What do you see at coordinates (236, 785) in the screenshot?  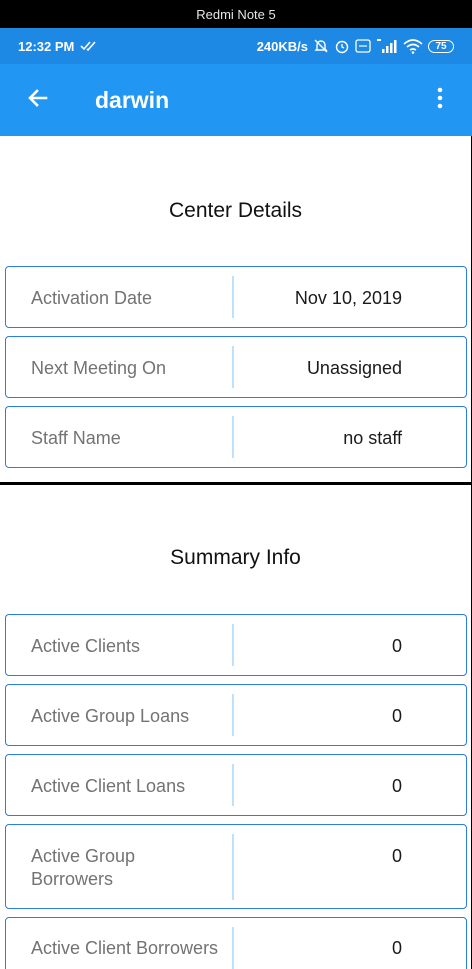 I see `summary-row-active-client-loans: Active Client Loans 0` at bounding box center [236, 785].